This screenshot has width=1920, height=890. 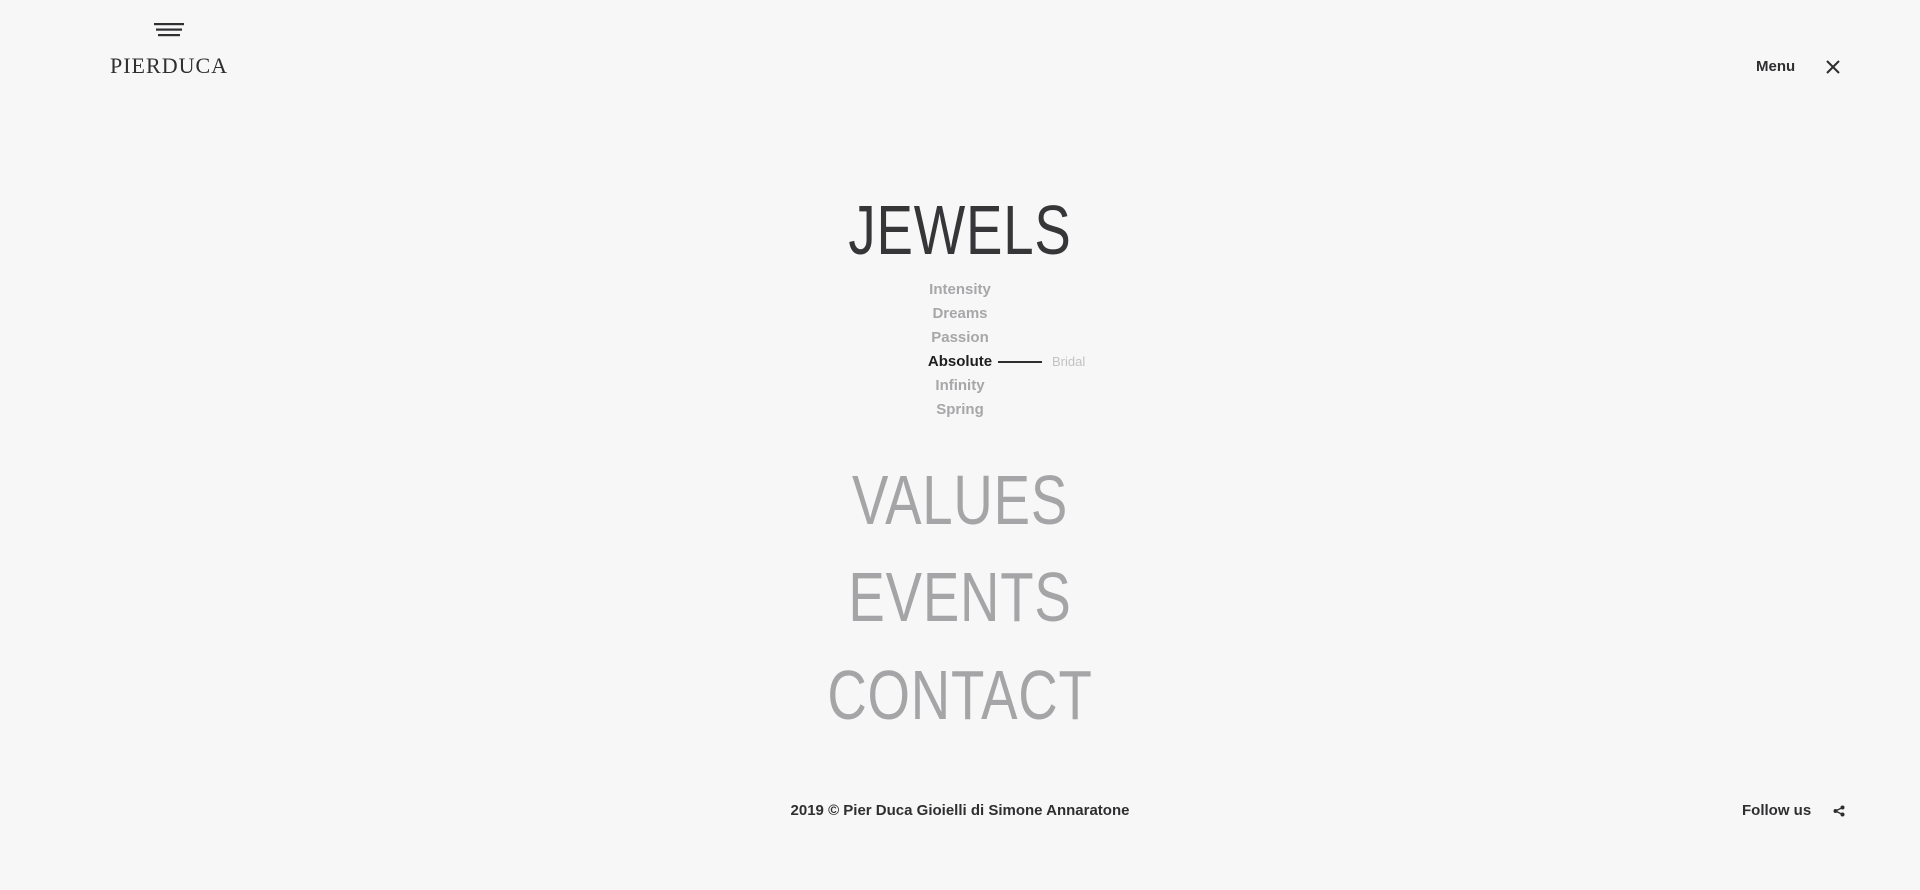 I want to click on follow-us-button: Follow us, so click(x=1793, y=810).